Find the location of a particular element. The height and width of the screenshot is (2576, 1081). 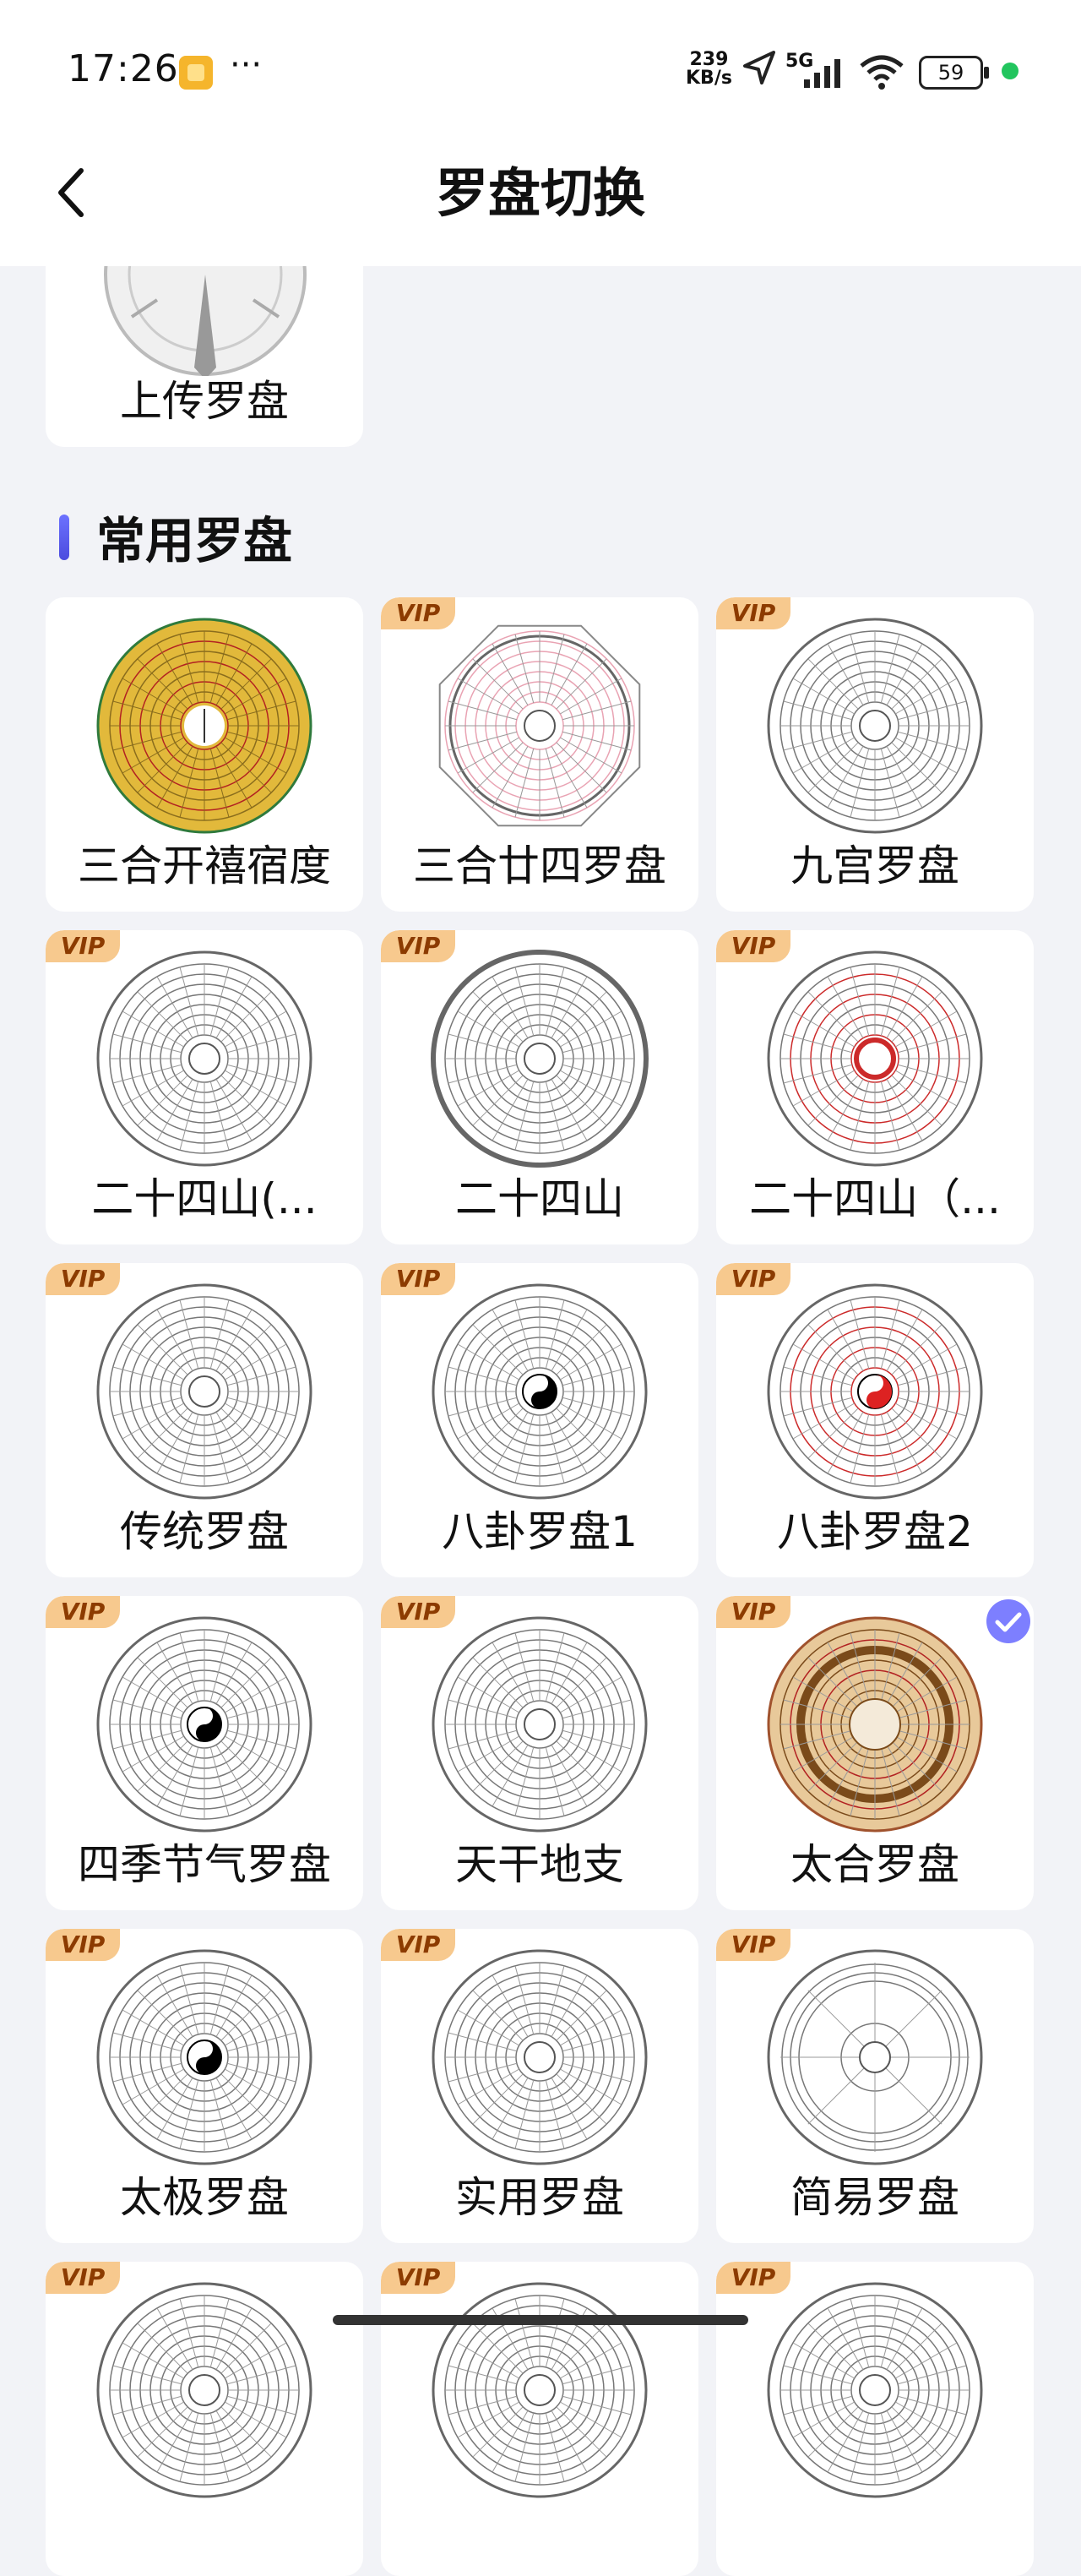

home-indicator is located at coordinates (540, 2320).